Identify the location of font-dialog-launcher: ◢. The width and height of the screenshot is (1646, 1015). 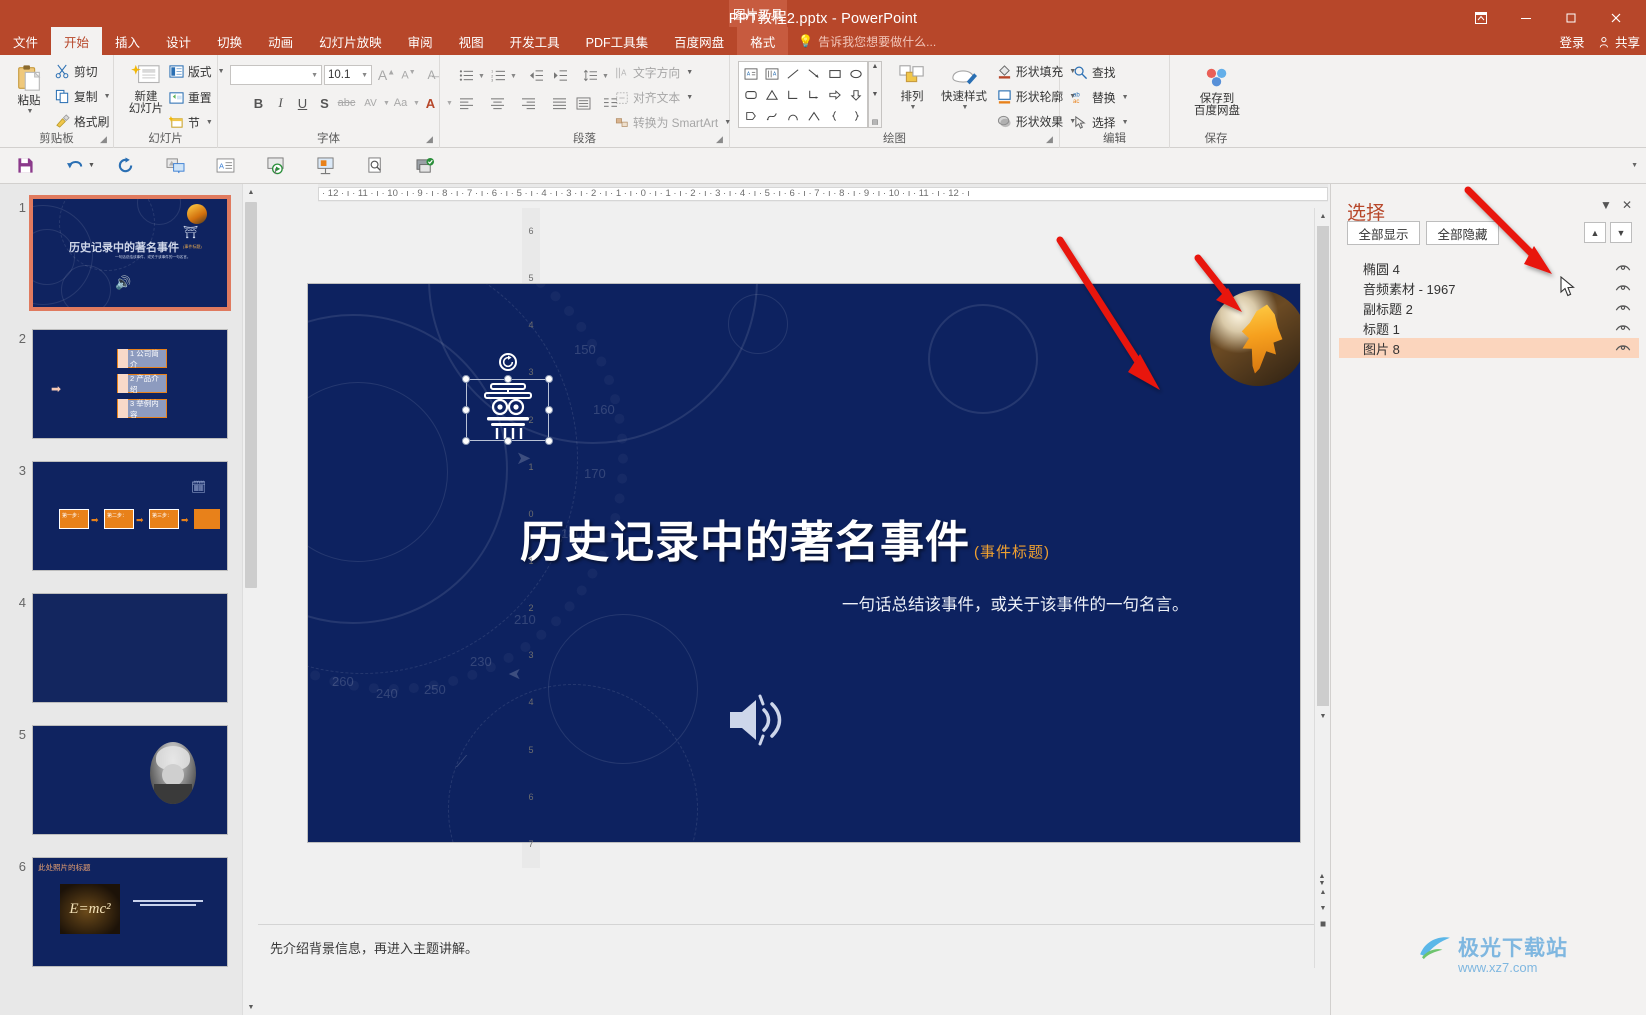
(429, 139).